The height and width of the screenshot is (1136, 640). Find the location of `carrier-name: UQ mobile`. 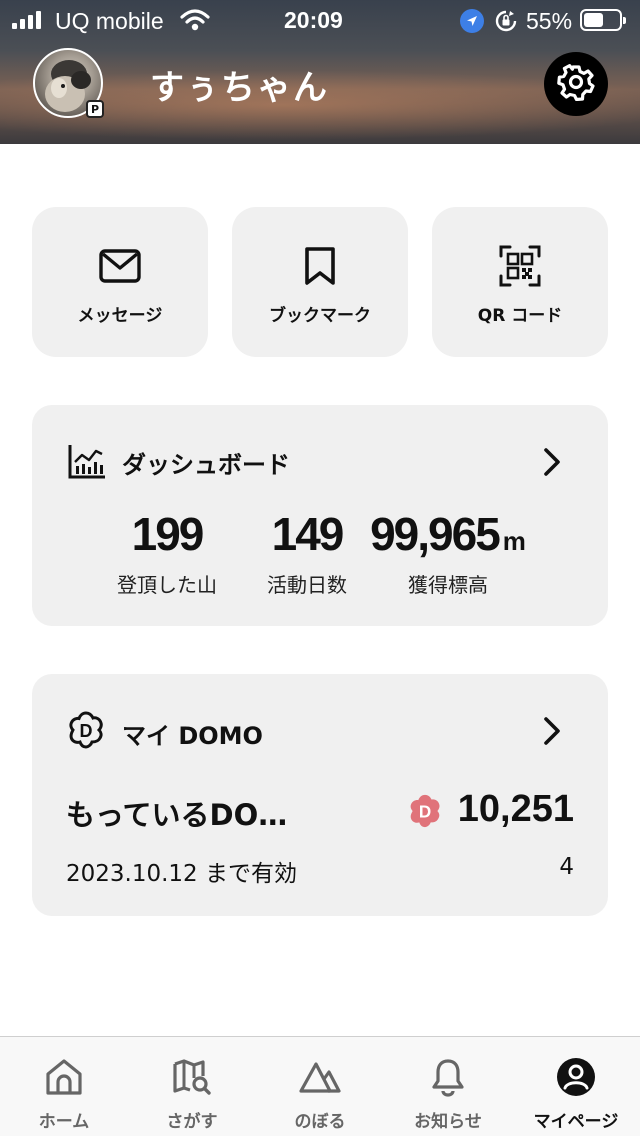

carrier-name: UQ mobile is located at coordinates (109, 21).